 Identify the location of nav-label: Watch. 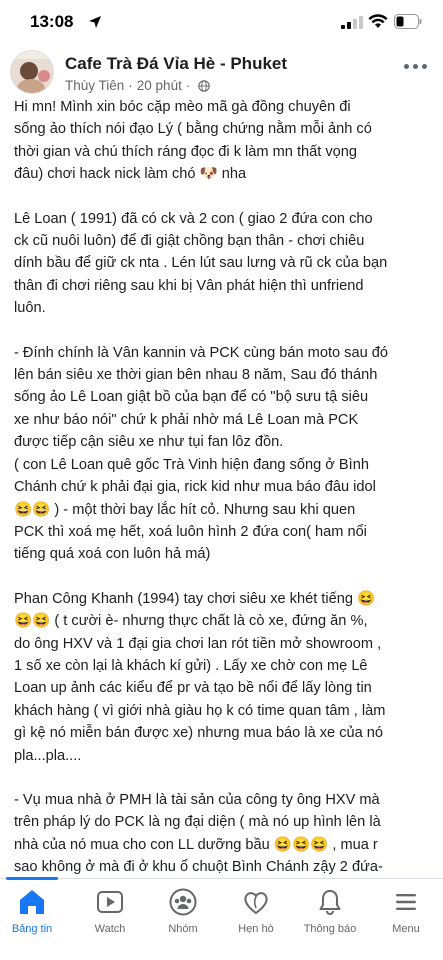
(110, 929).